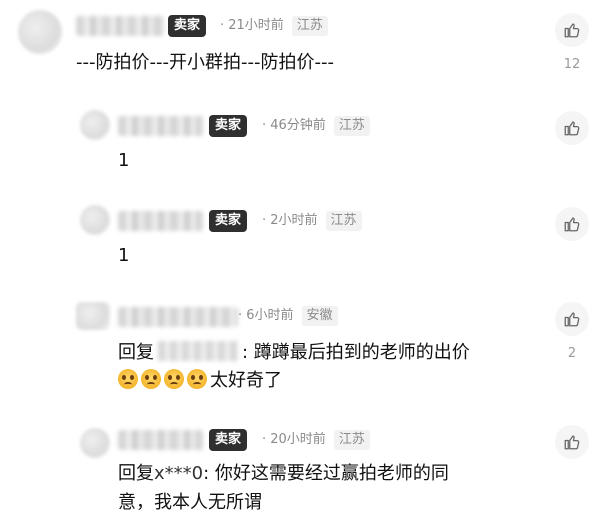  Describe the element at coordinates (298, 125) in the screenshot. I see `comment-time: 46分钟前` at that location.